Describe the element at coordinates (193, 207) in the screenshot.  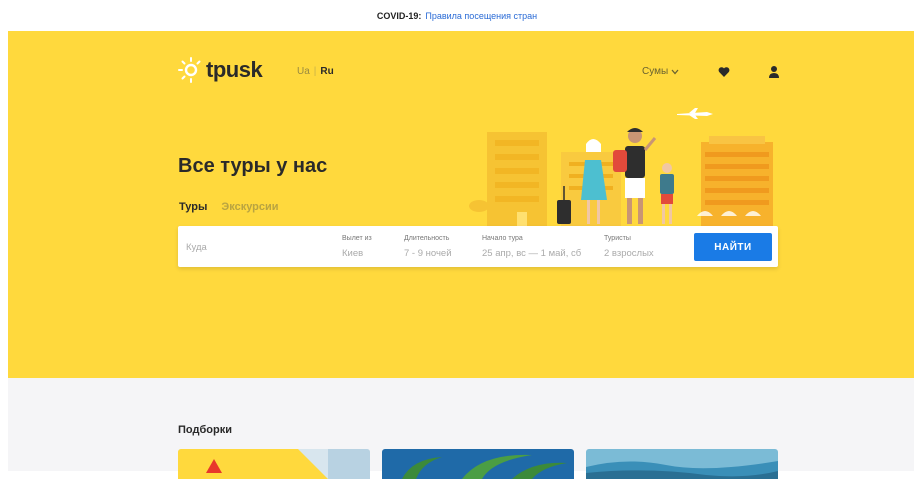
I see `tab-tours: Туры` at that location.